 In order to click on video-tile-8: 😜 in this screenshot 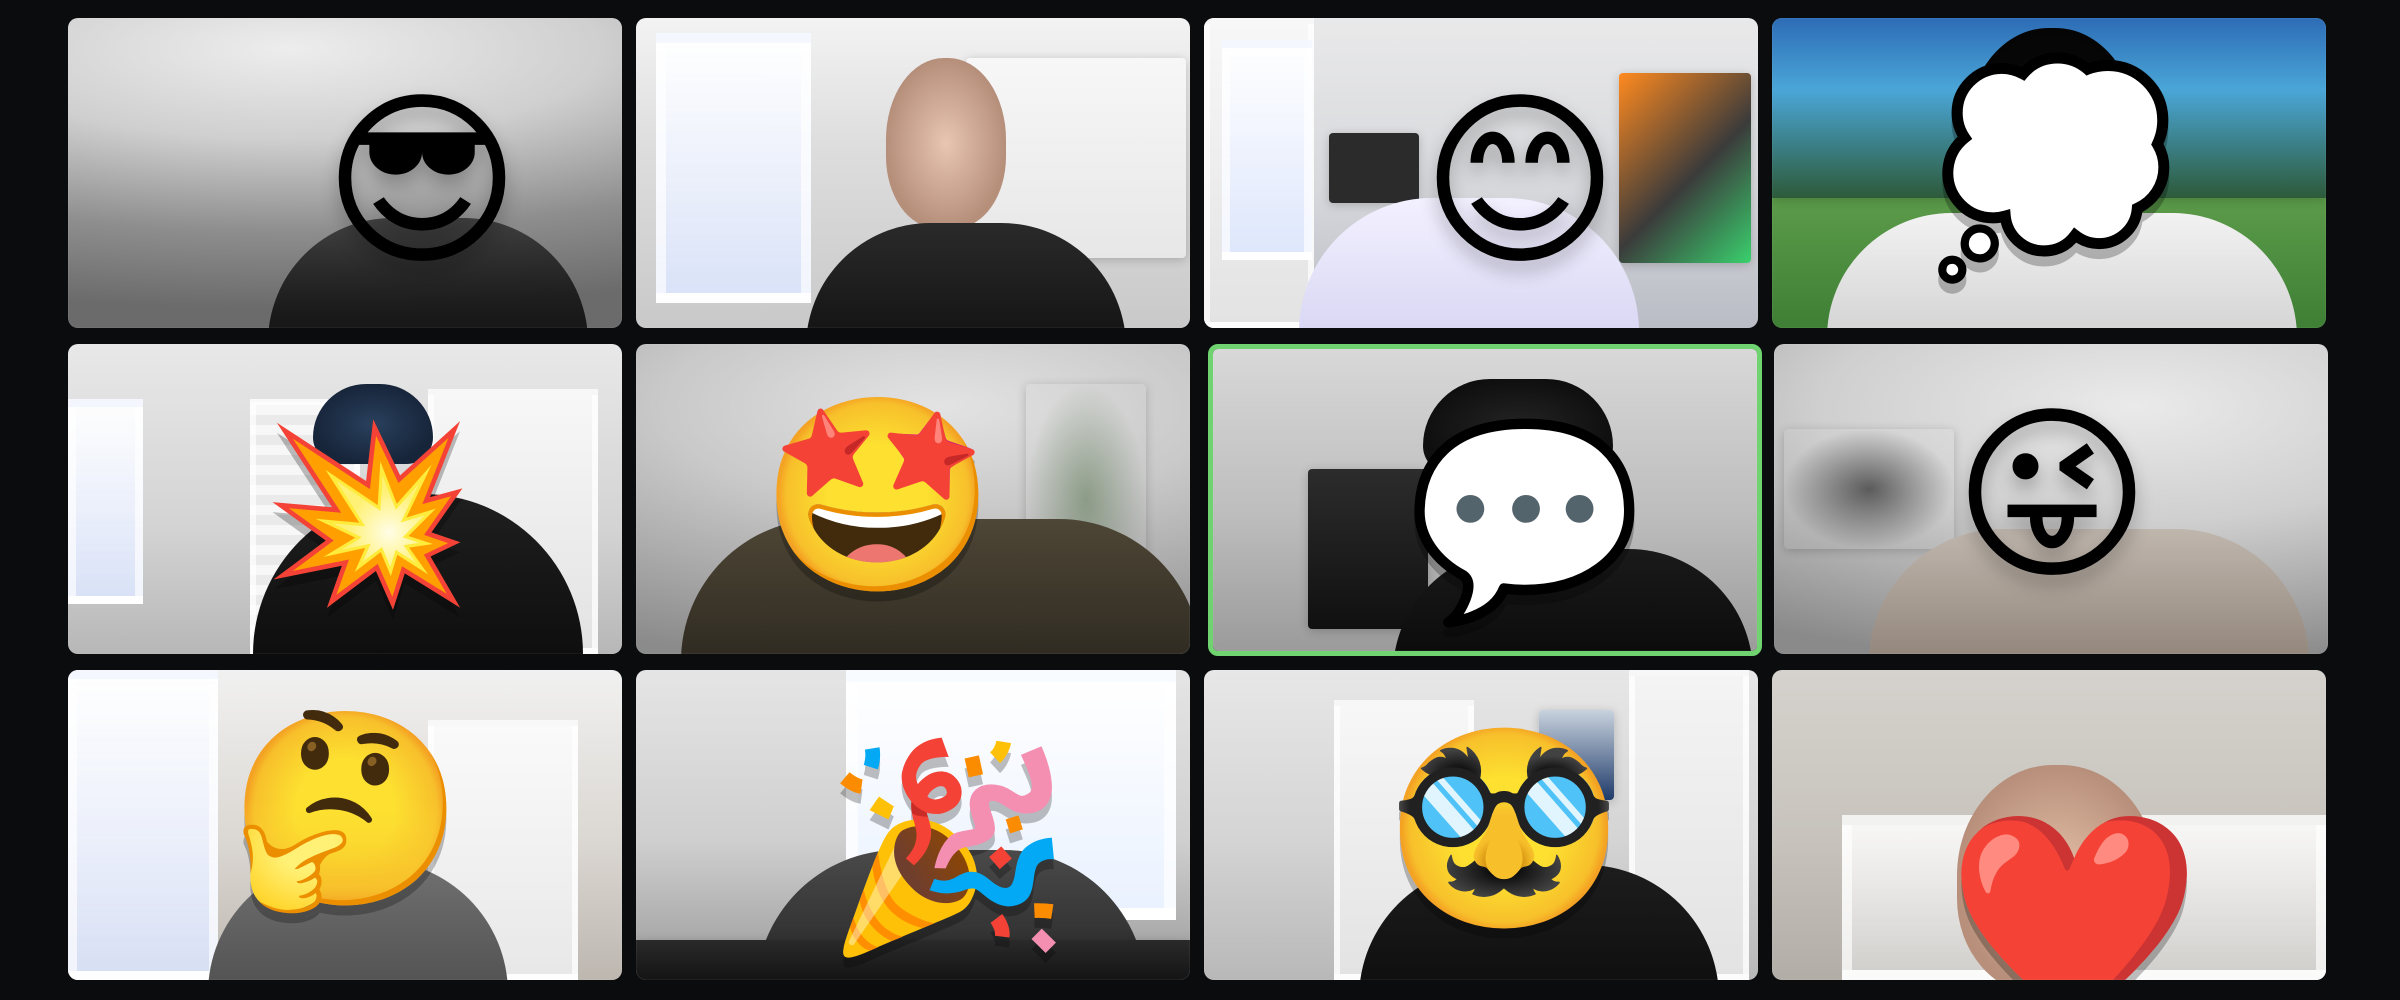, I will do `click(2051, 499)`.